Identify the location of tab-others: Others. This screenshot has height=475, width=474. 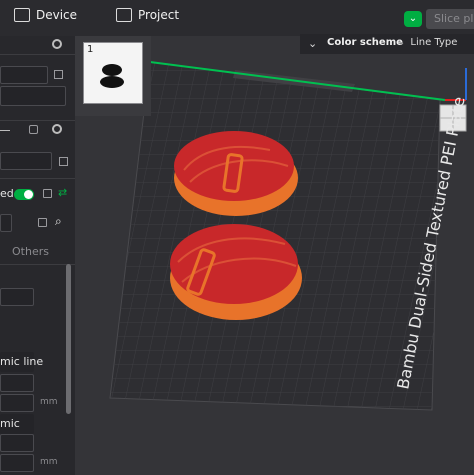
(30, 251).